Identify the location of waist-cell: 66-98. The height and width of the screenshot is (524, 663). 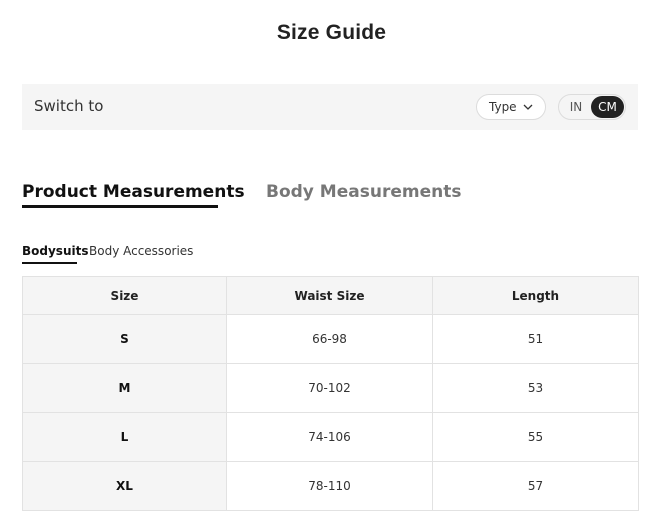
(329, 339).